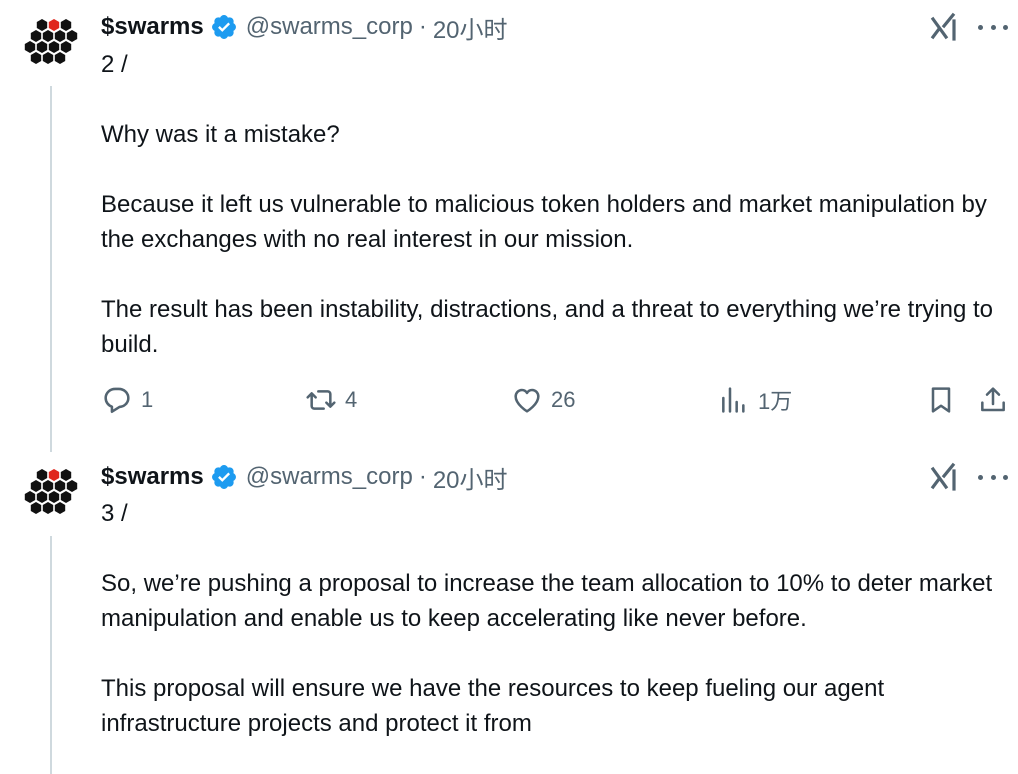 Image resolution: width=1018 pixels, height=774 pixels. I want to click on views-count: 1万, so click(775, 401).